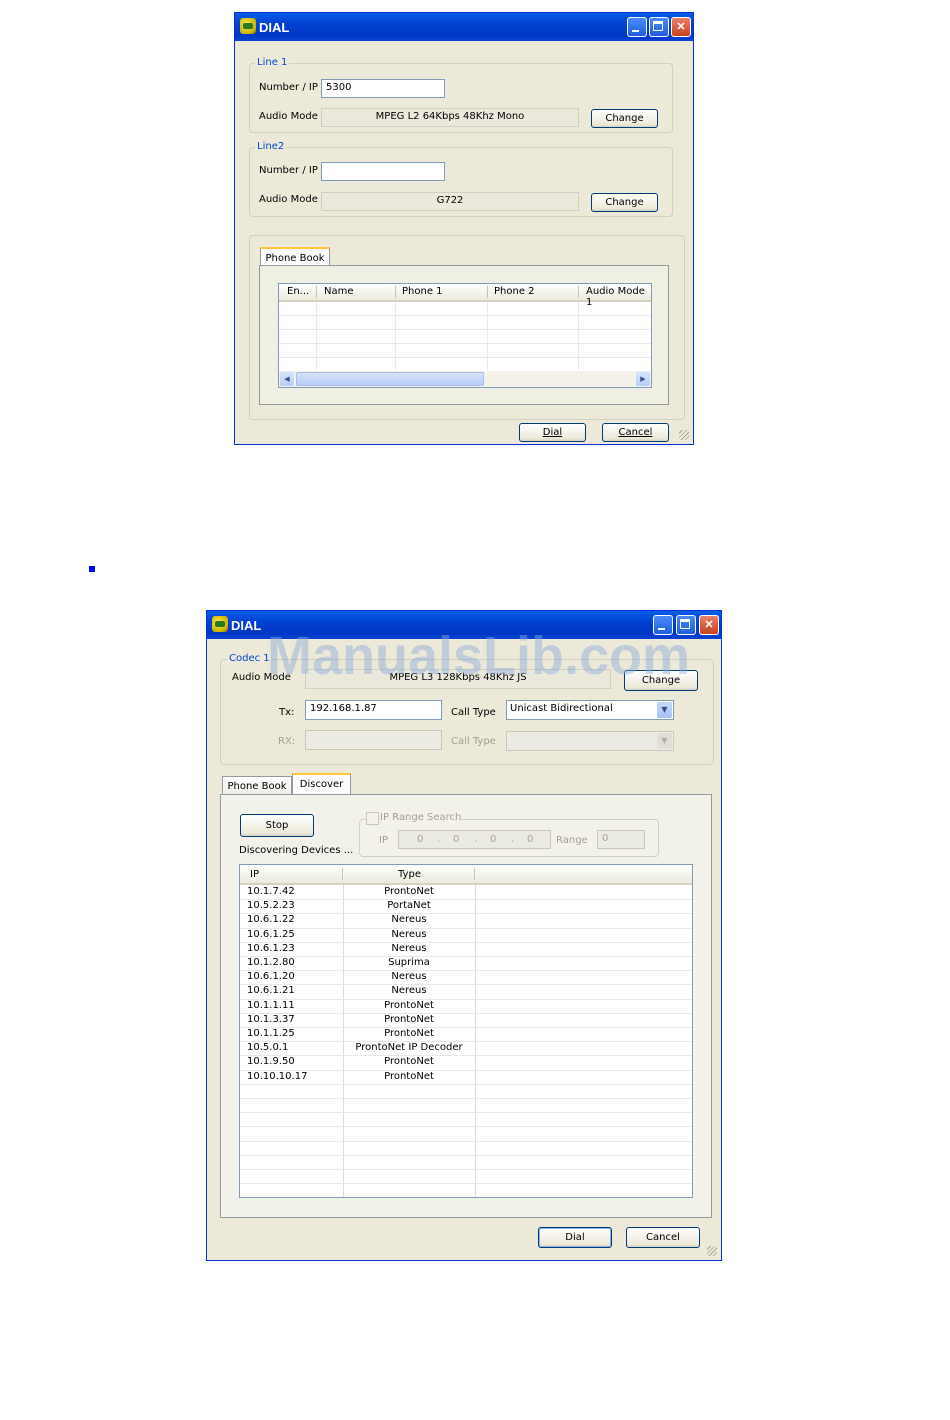 This screenshot has height=1420, width=950. Describe the element at coordinates (409, 962) in the screenshot. I see `device-type: Suprima` at that location.